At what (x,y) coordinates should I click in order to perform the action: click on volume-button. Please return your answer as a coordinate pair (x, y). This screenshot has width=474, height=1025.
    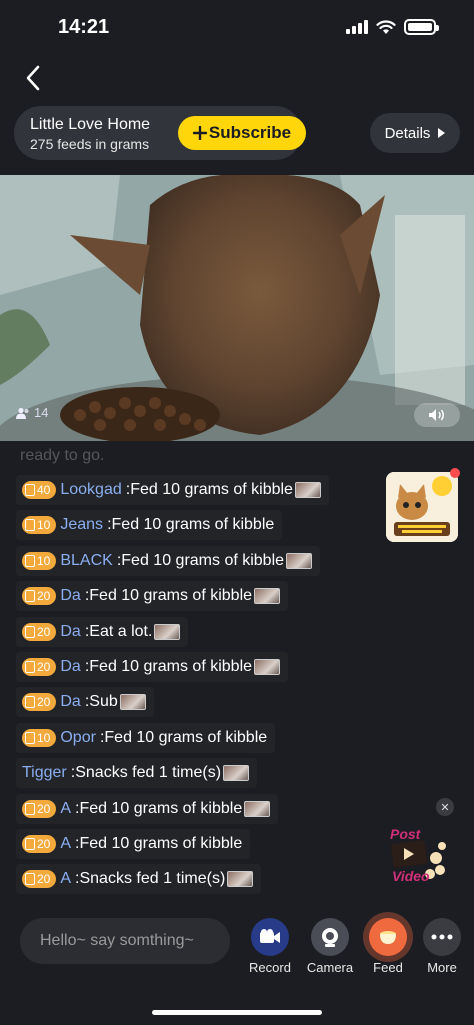
    Looking at the image, I should click on (437, 415).